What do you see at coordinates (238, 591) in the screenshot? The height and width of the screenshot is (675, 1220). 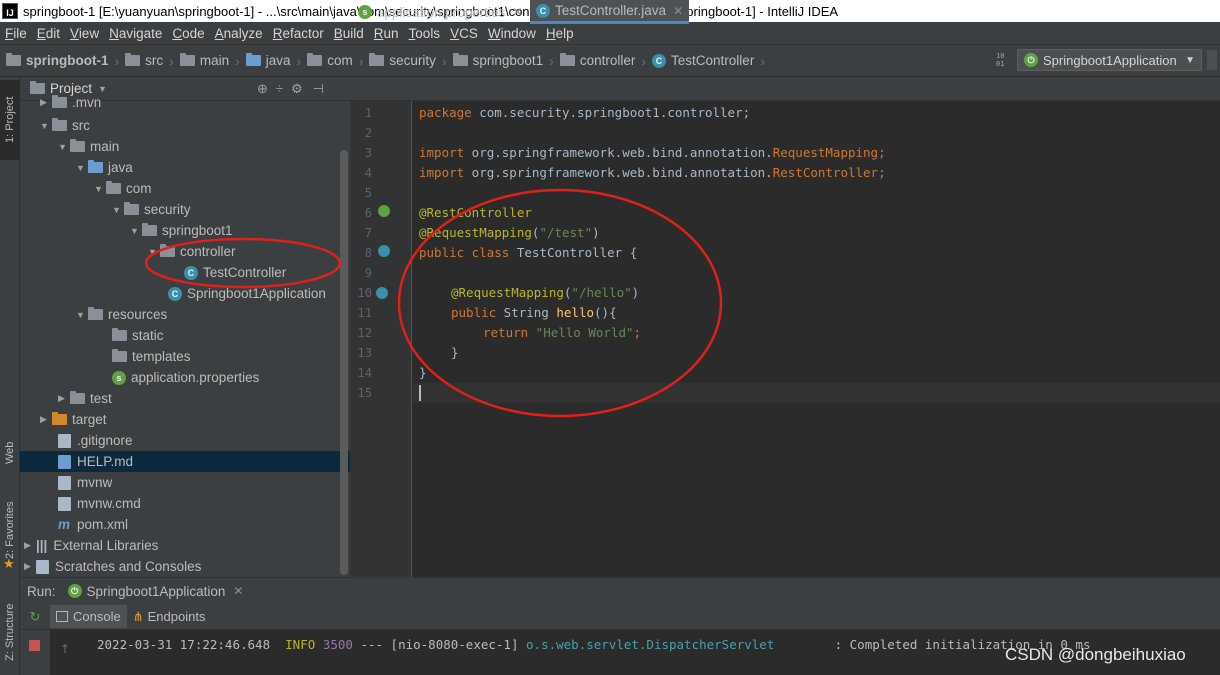 I see `close-icon: ✕` at bounding box center [238, 591].